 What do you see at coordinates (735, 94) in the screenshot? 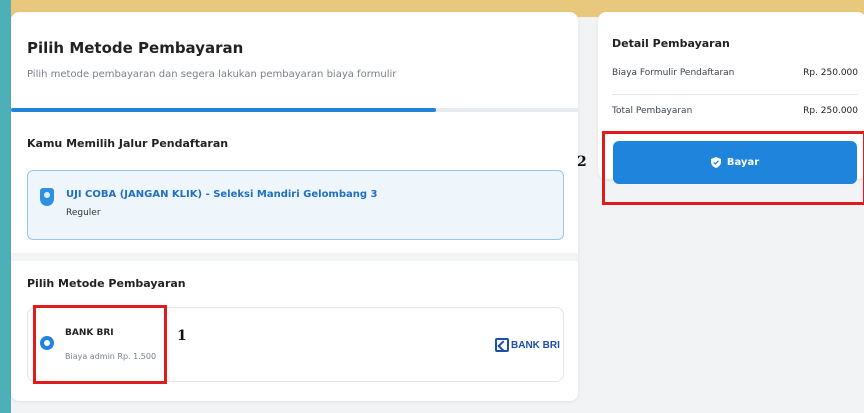
I see `detail-divider` at bounding box center [735, 94].